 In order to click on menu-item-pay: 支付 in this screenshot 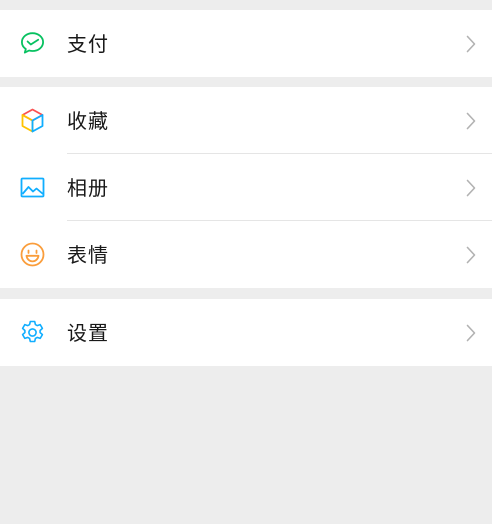, I will do `click(246, 43)`.